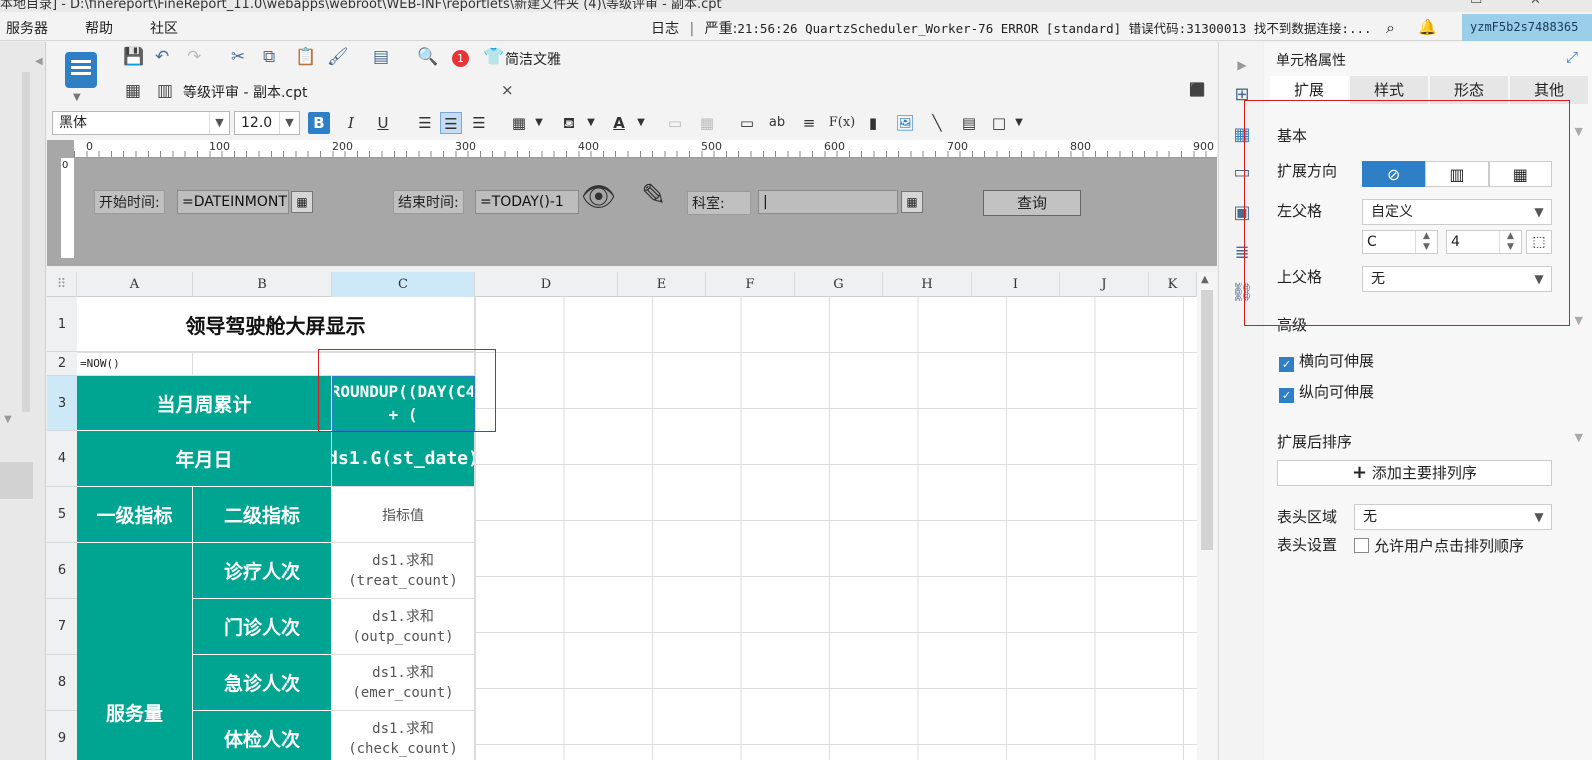 The width and height of the screenshot is (1592, 760). What do you see at coordinates (62, 515) in the screenshot?
I see `row-header-5: 5` at bounding box center [62, 515].